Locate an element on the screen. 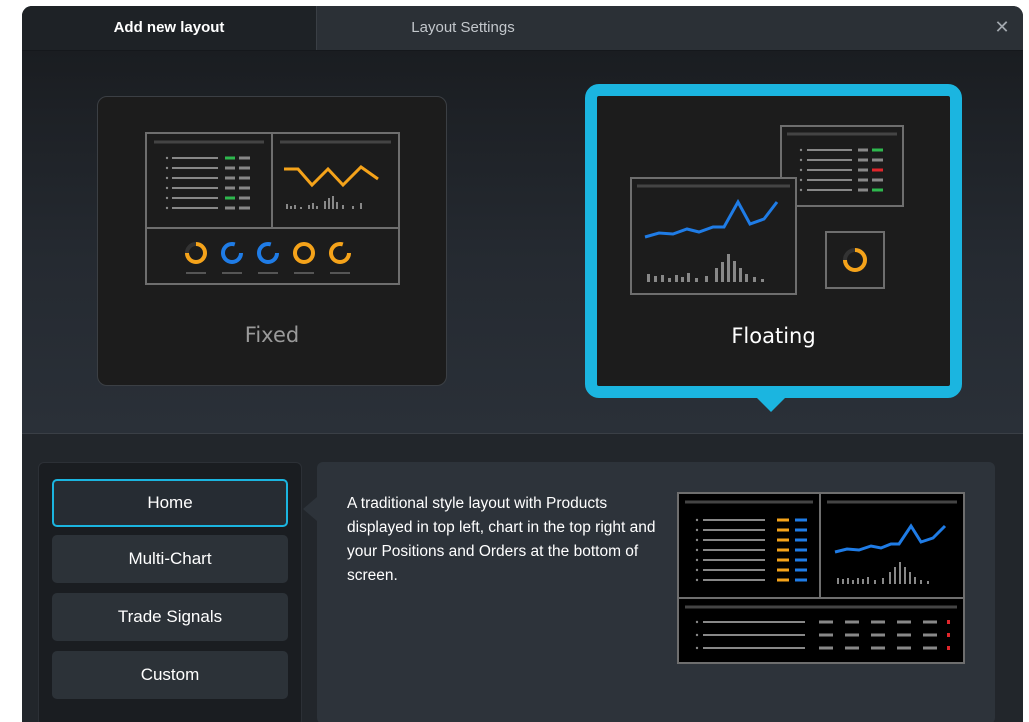  preset-home-button: Home is located at coordinates (170, 503).